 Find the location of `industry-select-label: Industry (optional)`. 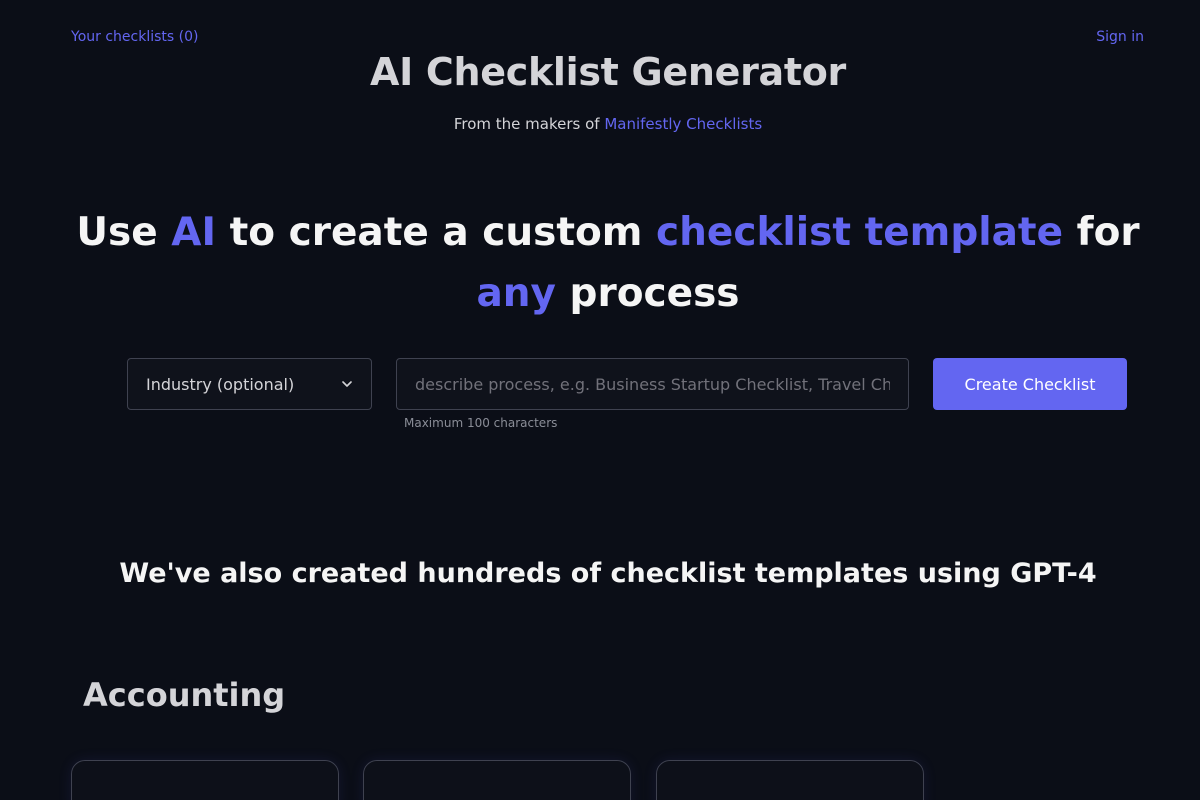

industry-select-label: Industry (optional) is located at coordinates (220, 384).